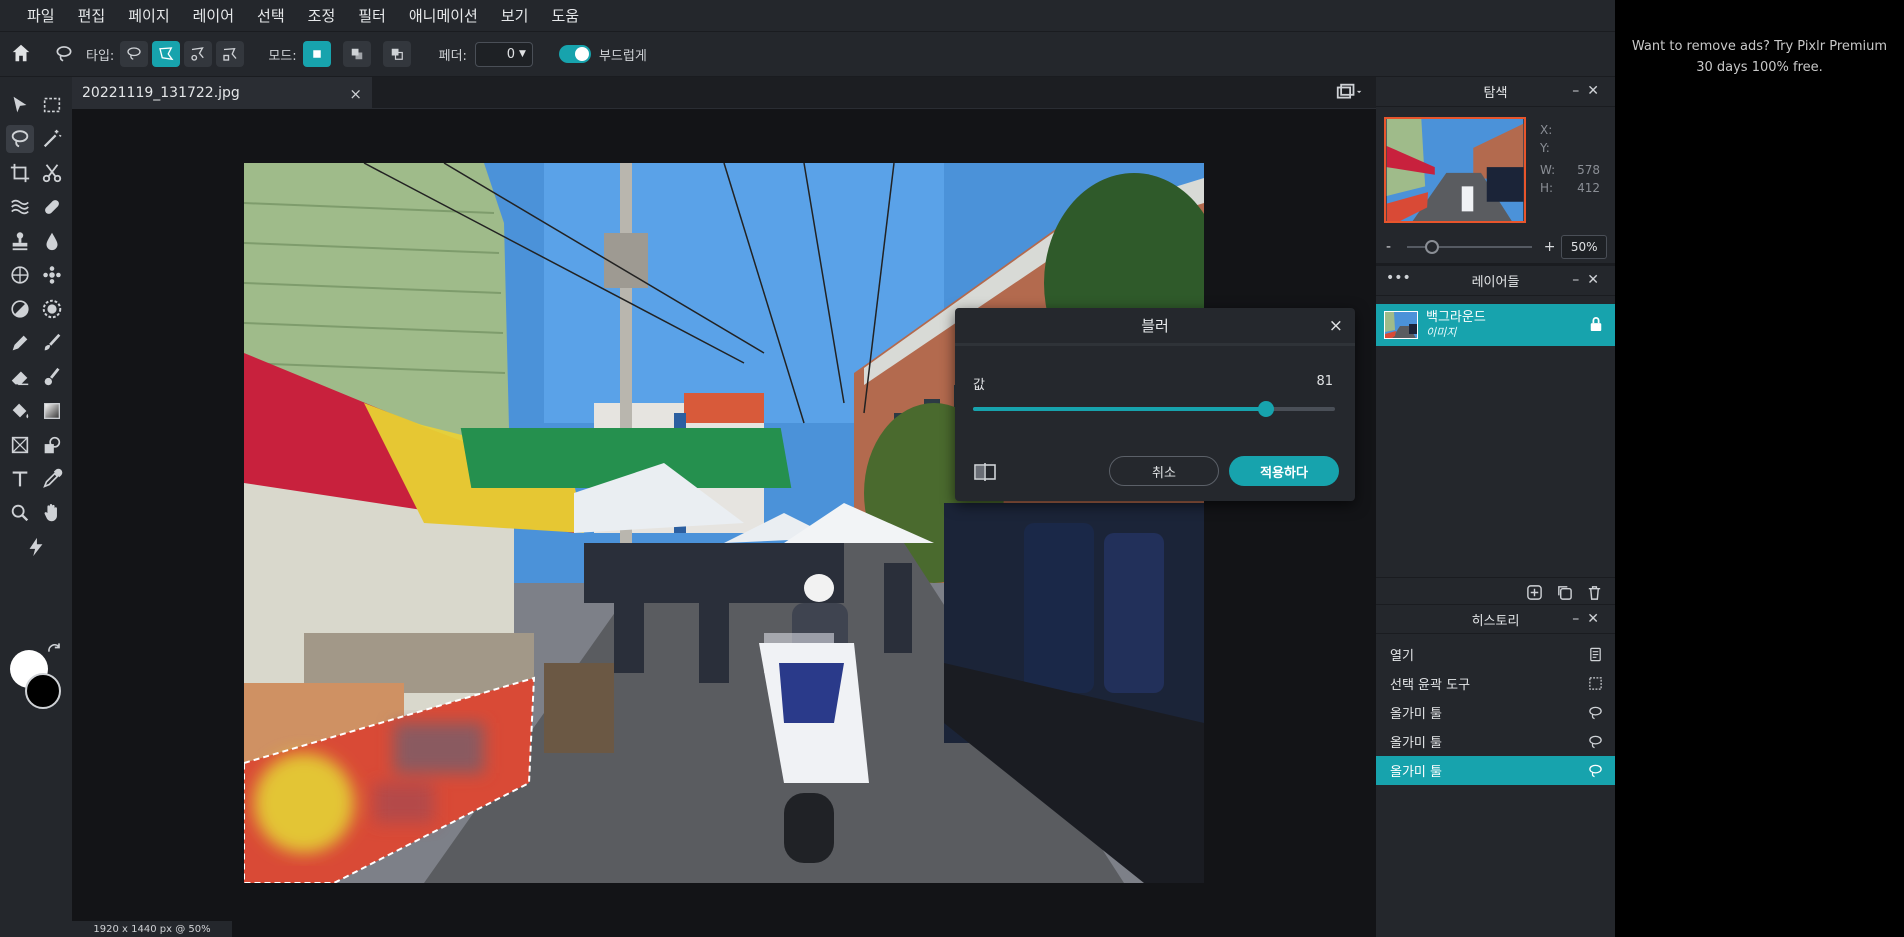  Describe the element at coordinates (1336, 326) in the screenshot. I see `close-dialog-icon: ×` at that location.